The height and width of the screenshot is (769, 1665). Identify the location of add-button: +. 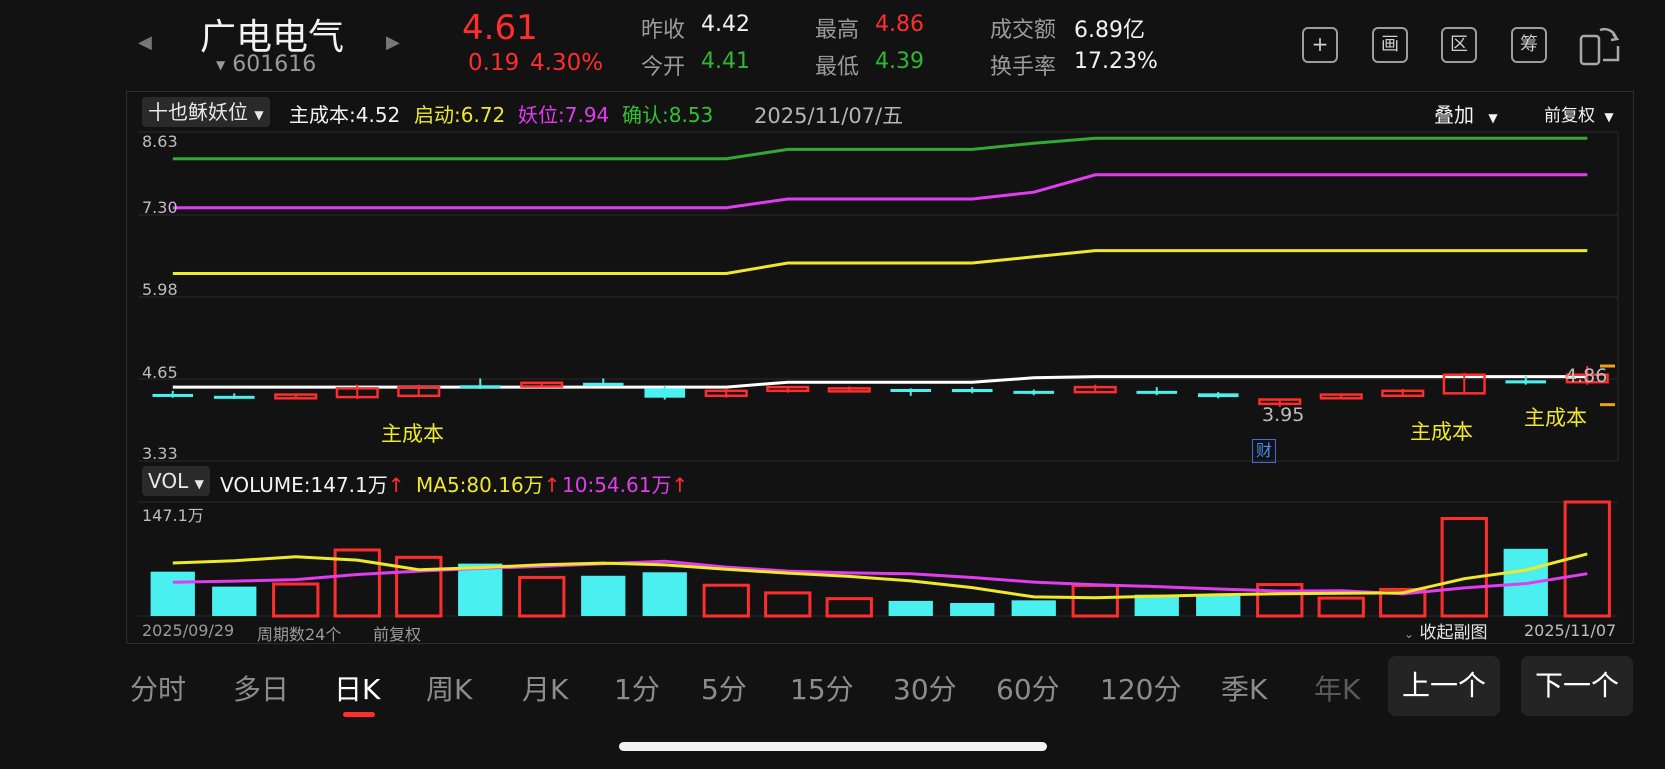
(1320, 45).